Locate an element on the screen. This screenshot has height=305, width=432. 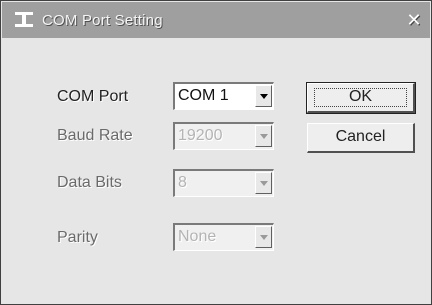
parity-select: None is located at coordinates (223, 237).